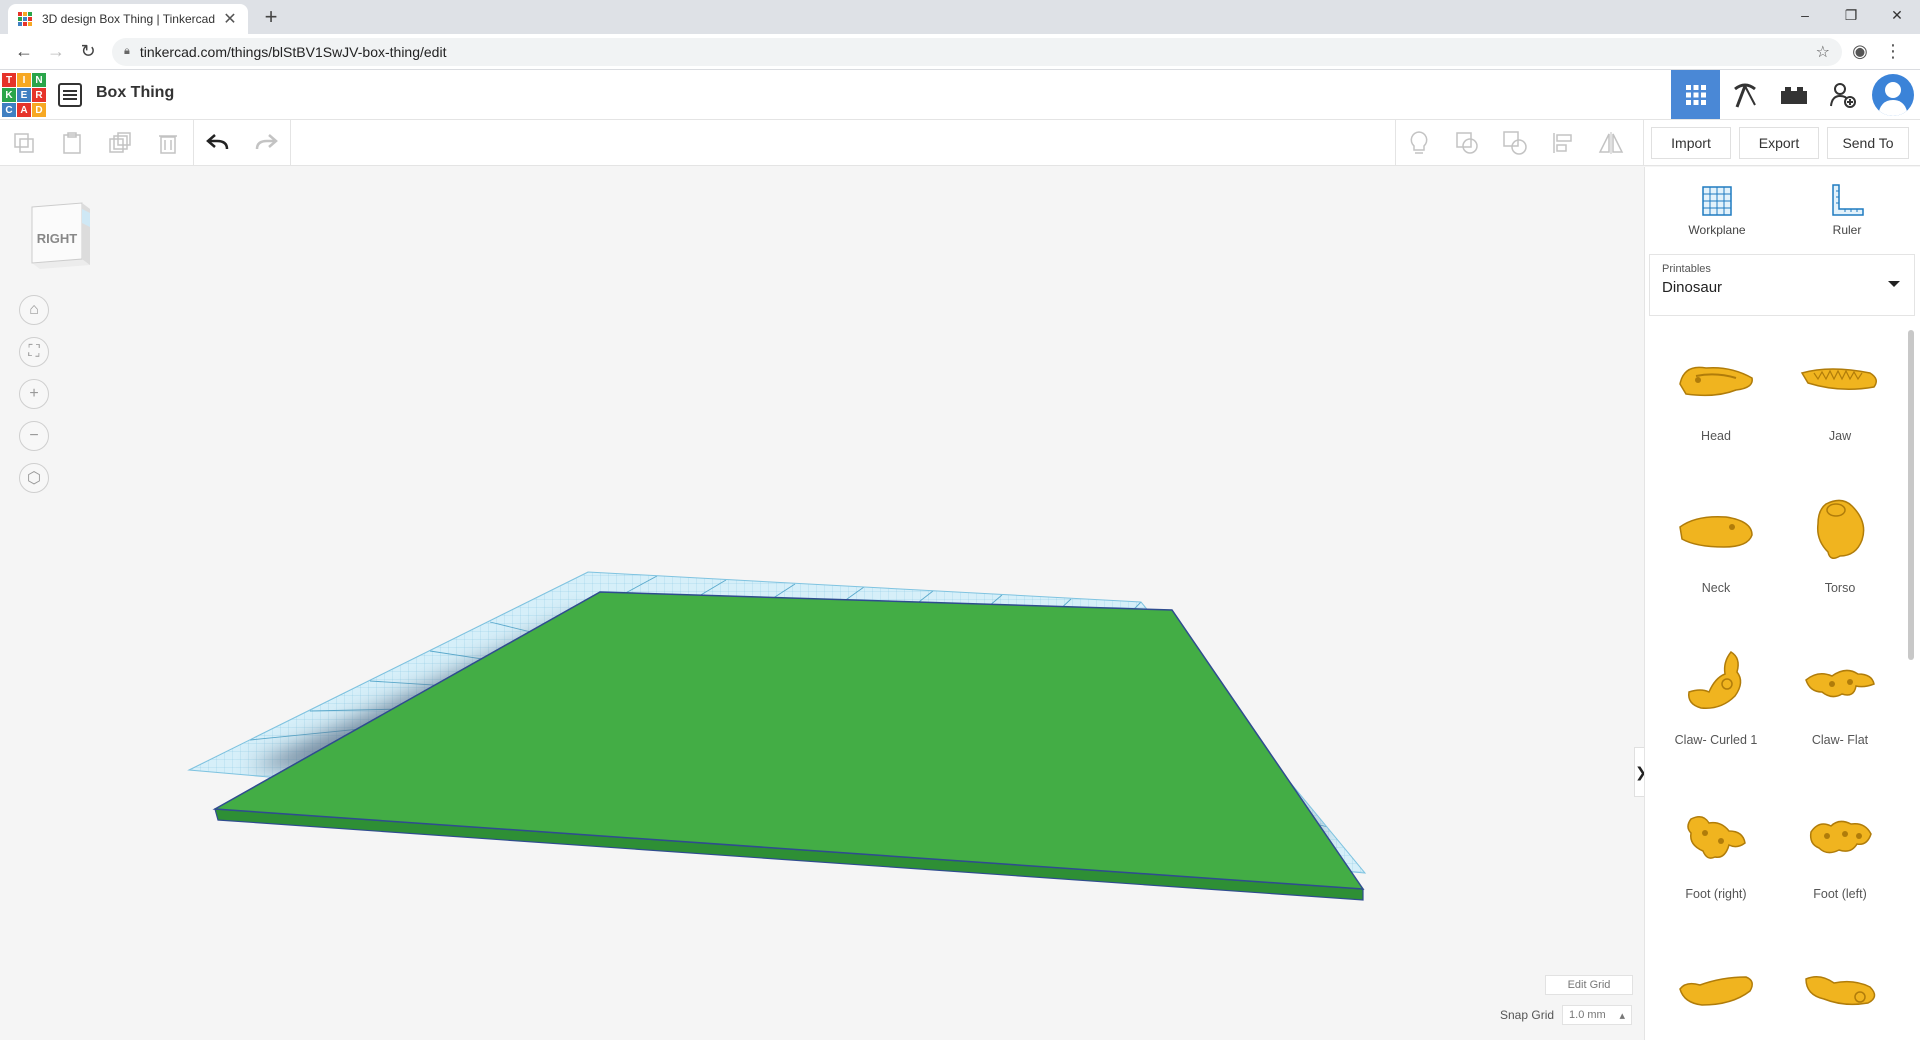 The height and width of the screenshot is (1040, 1920). What do you see at coordinates (1793, 94) in the screenshot?
I see `brick-icon` at bounding box center [1793, 94].